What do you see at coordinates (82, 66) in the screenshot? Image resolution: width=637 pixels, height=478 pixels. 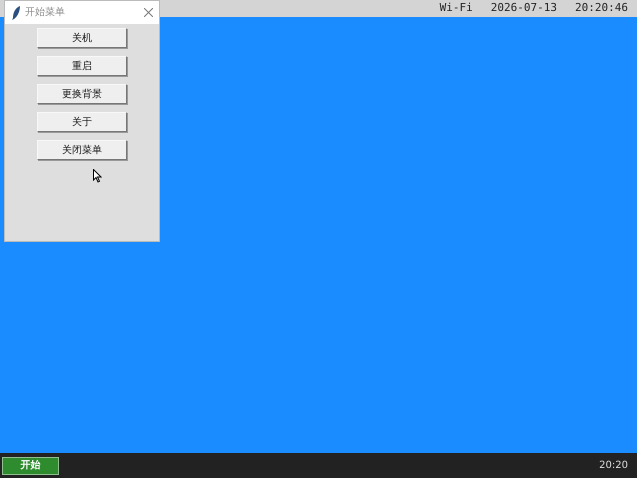 I see `menu-button: 重启` at bounding box center [82, 66].